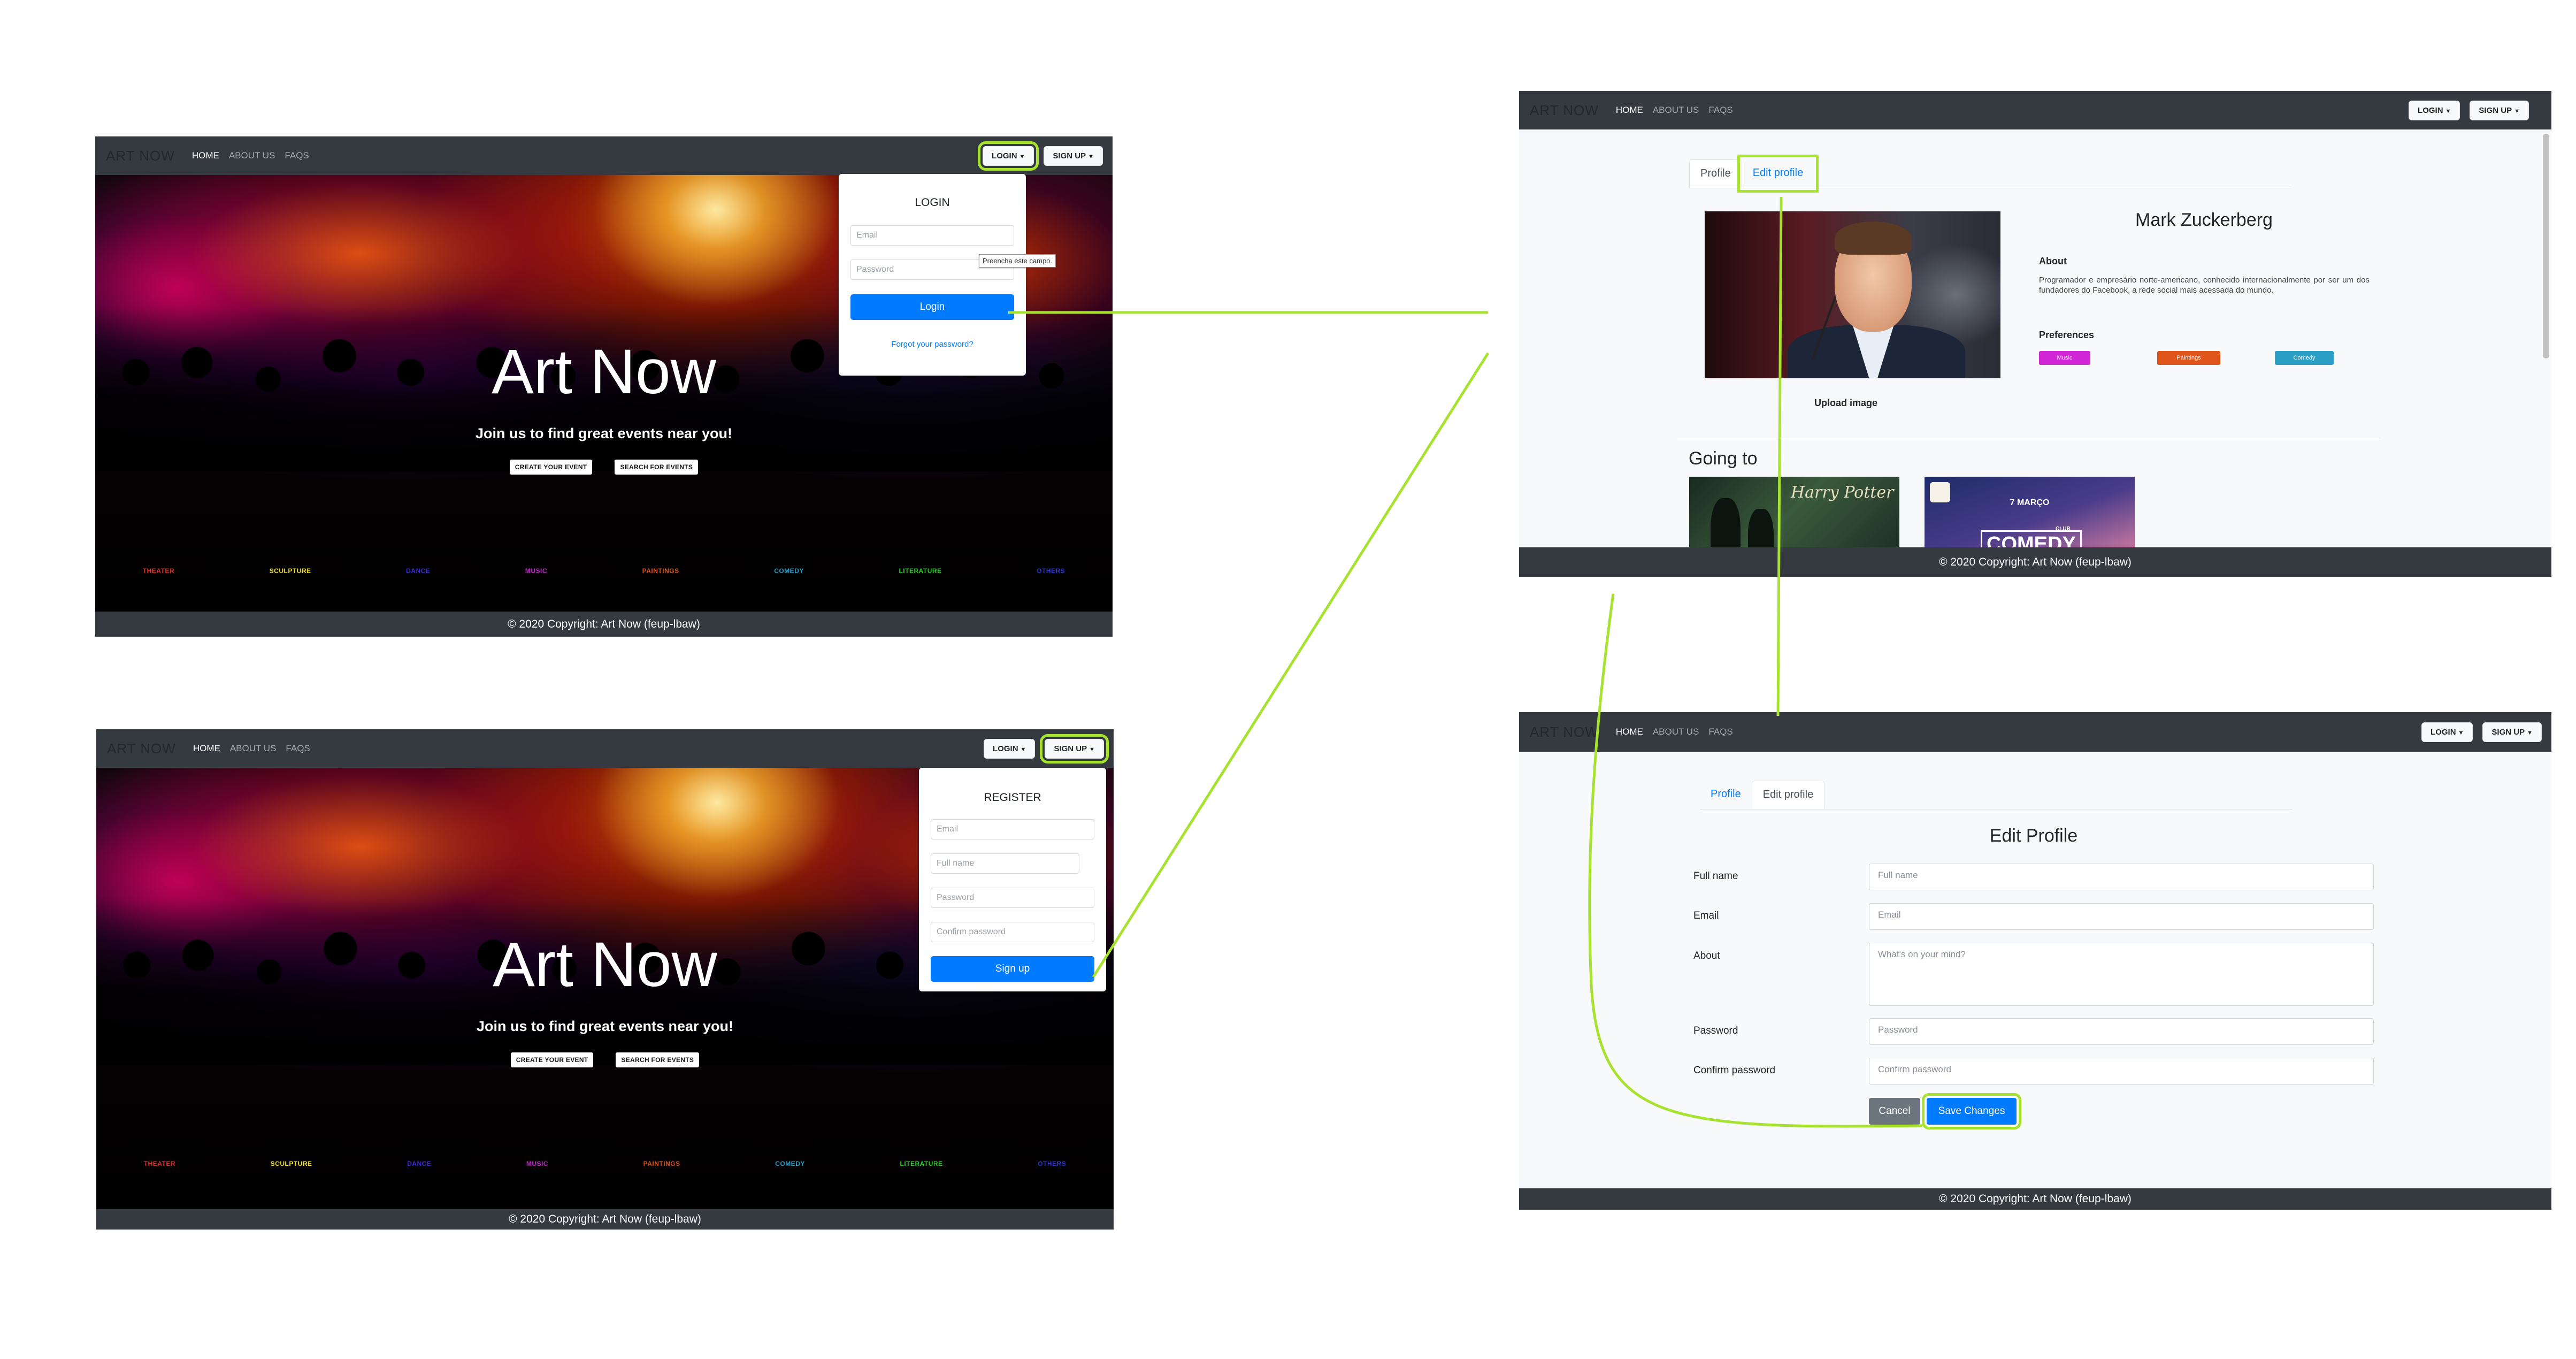 The height and width of the screenshot is (1359, 2576). What do you see at coordinates (932, 235) in the screenshot?
I see `login-email-input: Email` at bounding box center [932, 235].